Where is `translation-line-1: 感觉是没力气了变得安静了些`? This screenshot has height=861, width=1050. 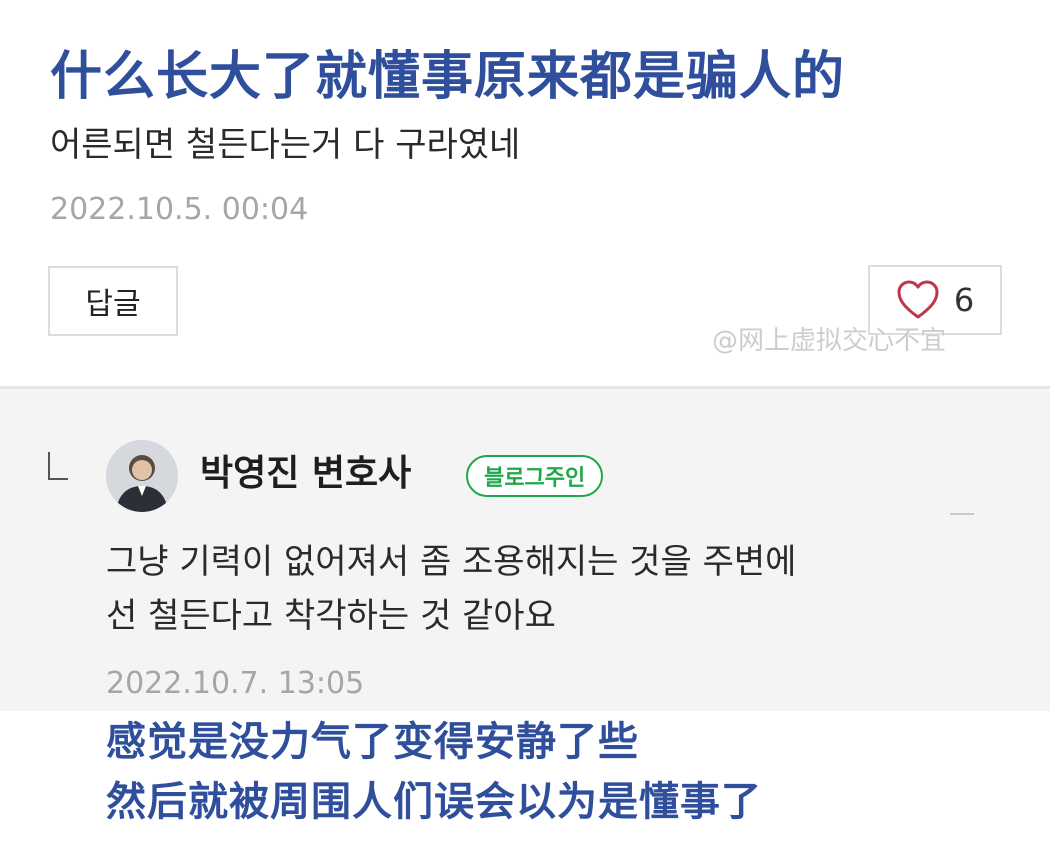 translation-line-1: 感觉是没力气了变得安静了些 is located at coordinates (372, 742).